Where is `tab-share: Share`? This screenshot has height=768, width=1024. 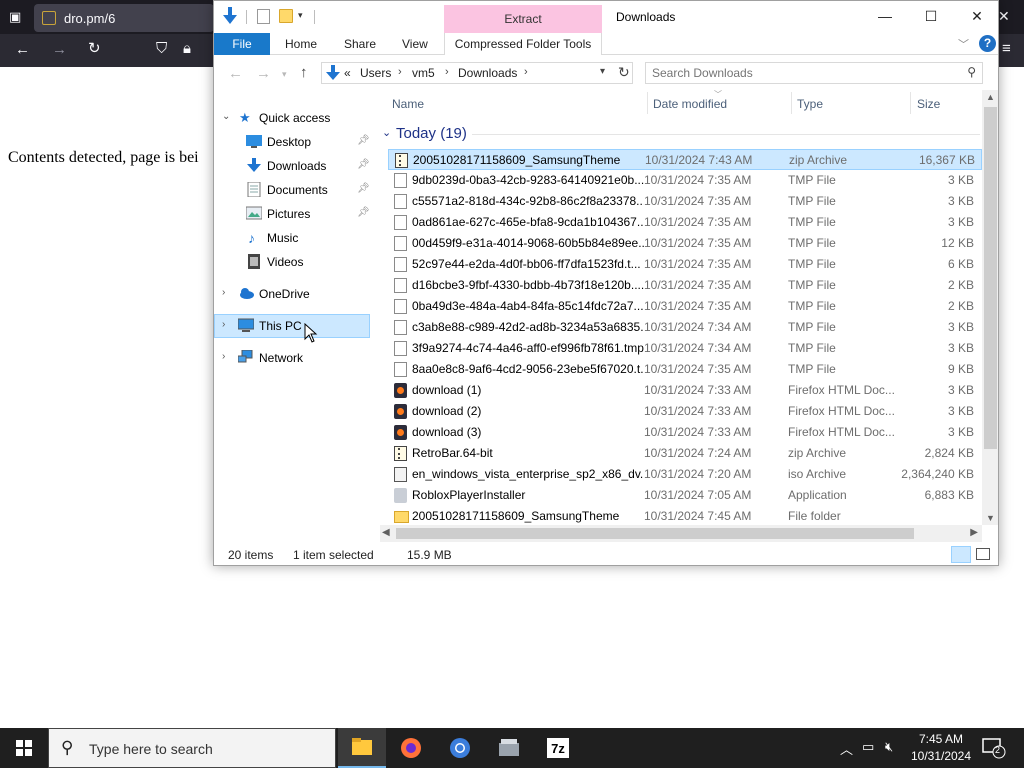
tab-share: Share is located at coordinates (360, 44).